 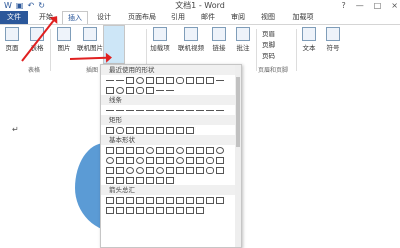 What do you see at coordinates (64, 34) in the screenshot?
I see `picture-icon` at bounding box center [64, 34].